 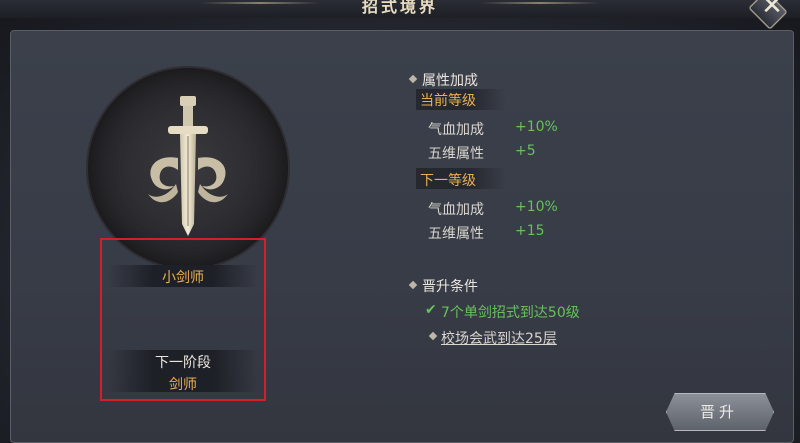 I want to click on close-icon: ✕, so click(x=772, y=10).